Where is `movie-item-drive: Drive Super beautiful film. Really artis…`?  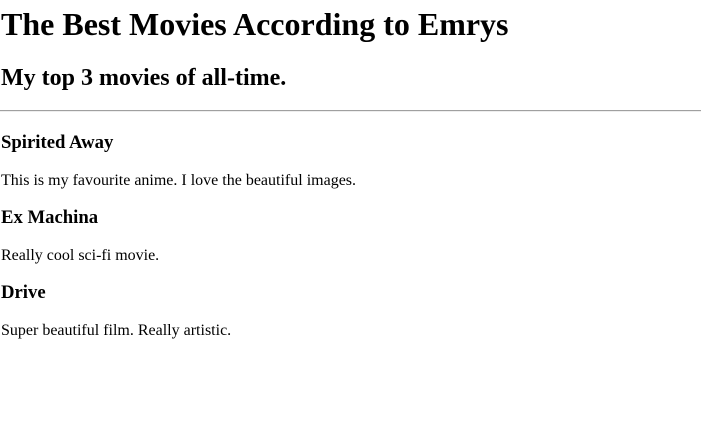
movie-item-drive: Drive Super beautiful film. Really artis… is located at coordinates (346, 311).